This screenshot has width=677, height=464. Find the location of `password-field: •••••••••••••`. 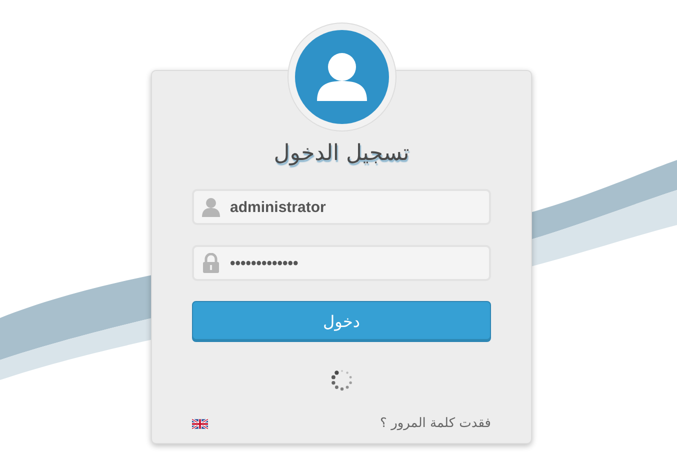

password-field: ••••••••••••• is located at coordinates (341, 263).